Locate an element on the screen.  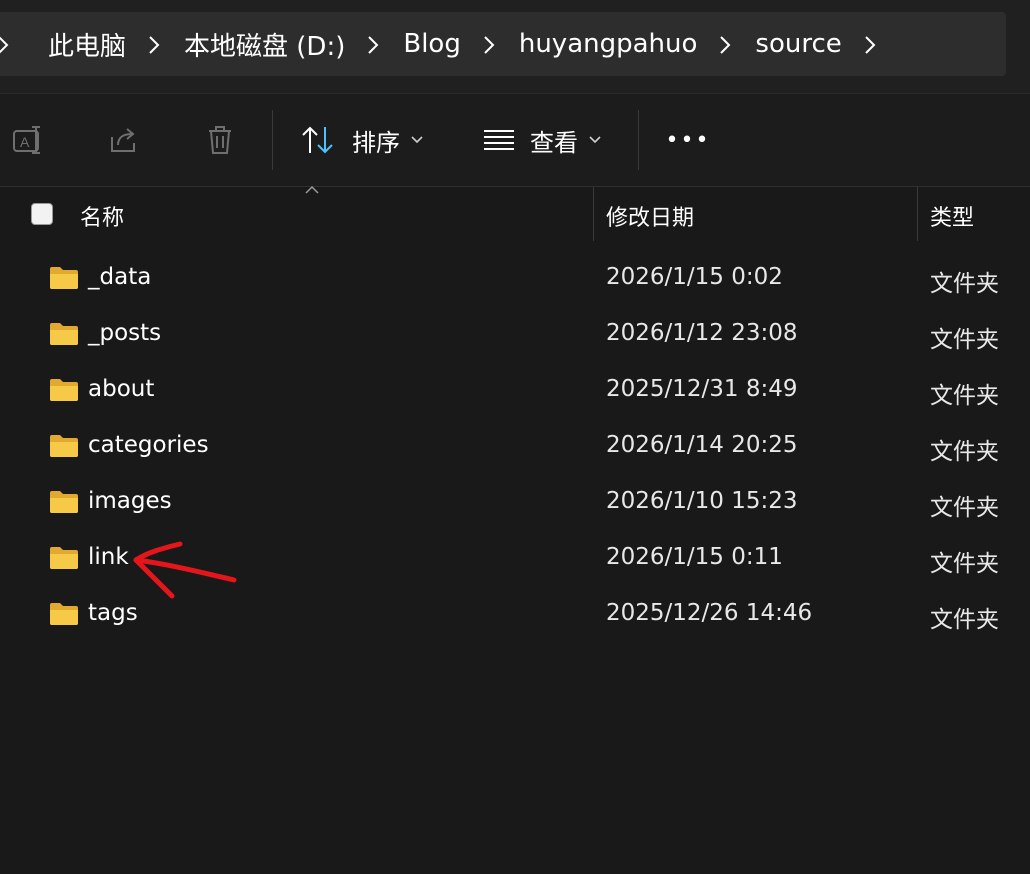
sort-icon is located at coordinates (317, 140).